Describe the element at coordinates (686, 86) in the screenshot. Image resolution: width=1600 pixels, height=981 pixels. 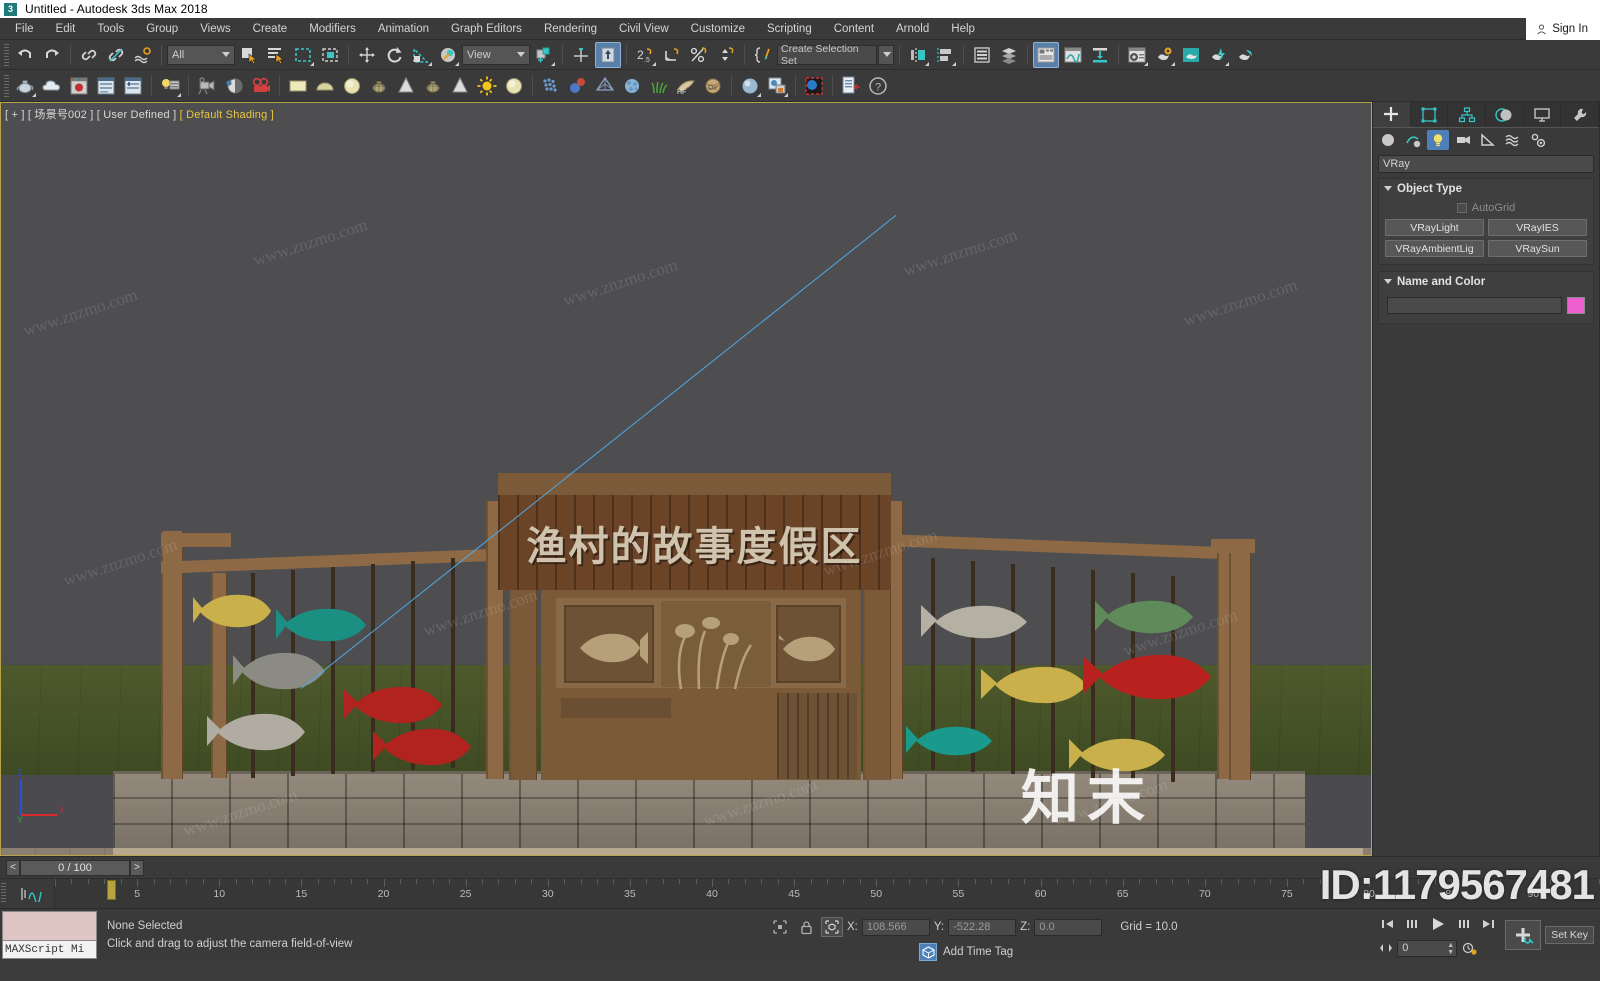
I see `hair-fur-icon: HF` at that location.